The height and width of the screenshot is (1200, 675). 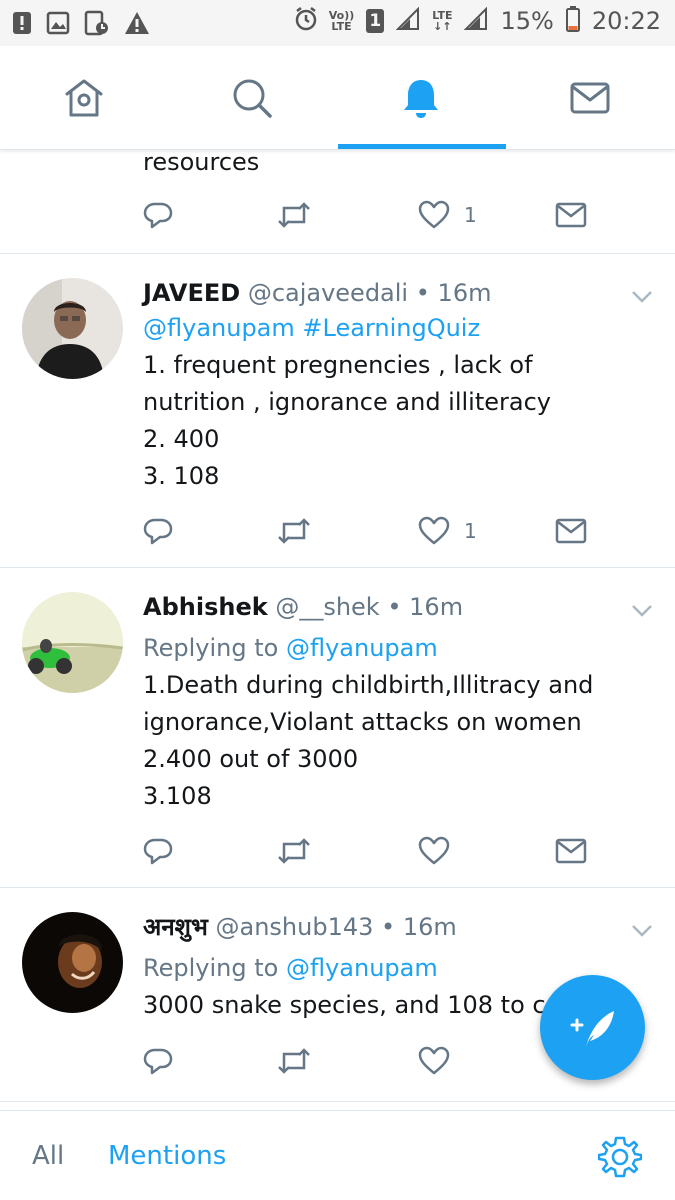 I want to click on tweet-header: अनशुभ @anshub143 • 16m, so click(x=394, y=927).